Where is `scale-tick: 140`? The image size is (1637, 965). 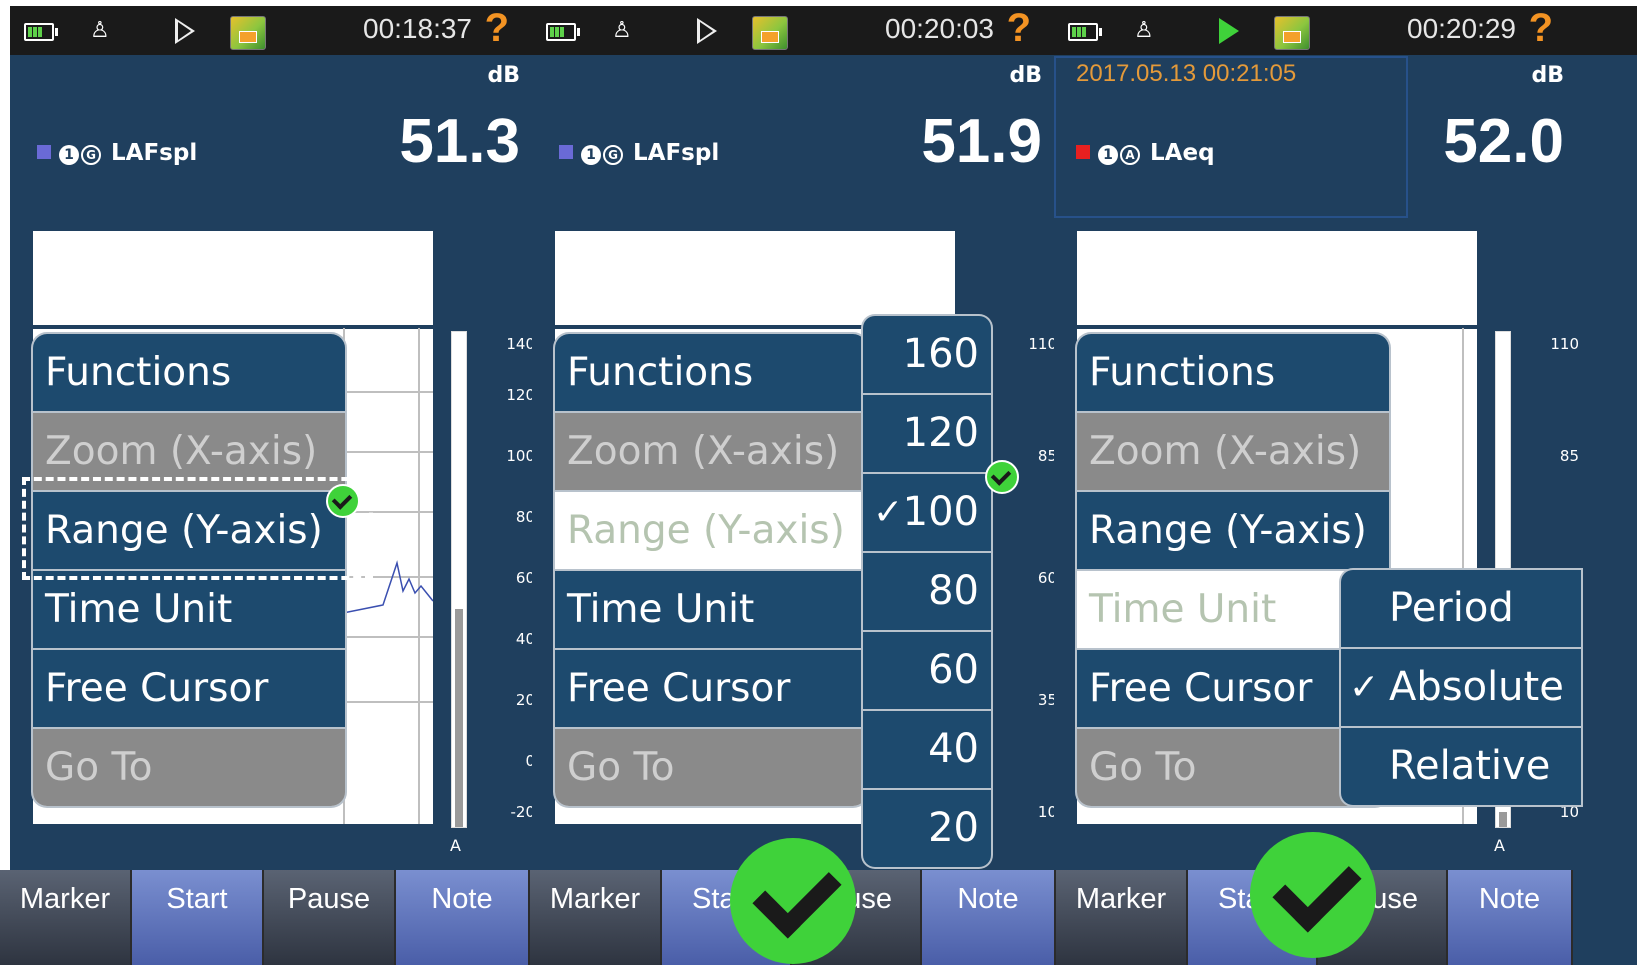 scale-tick: 140 is located at coordinates (519, 344).